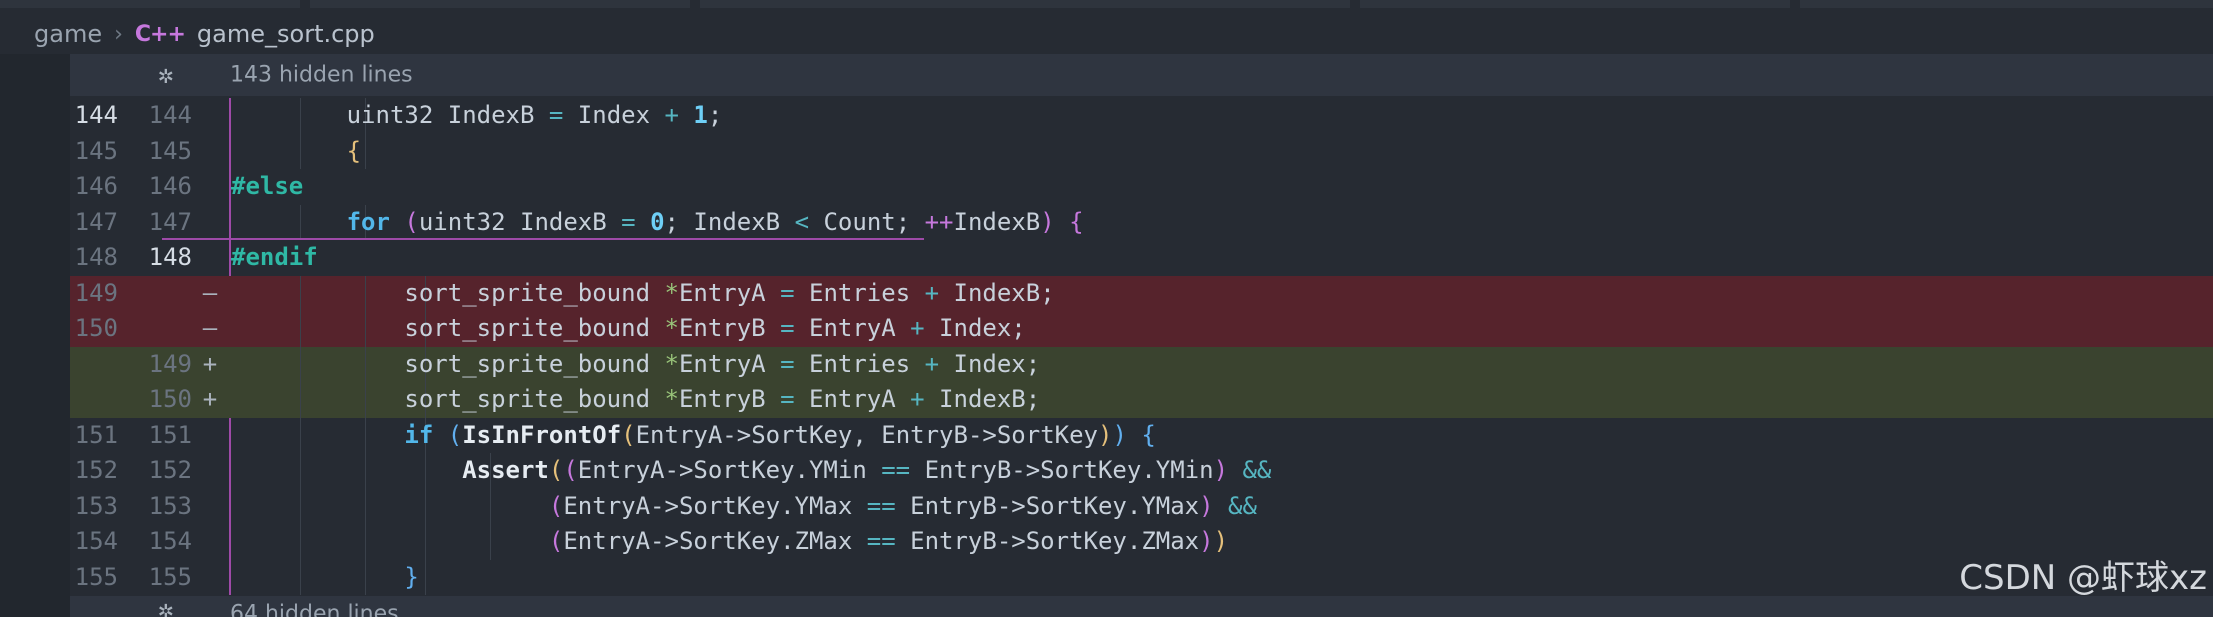  What do you see at coordinates (96, 576) in the screenshot?
I see `old-line-number: 155` at bounding box center [96, 576].